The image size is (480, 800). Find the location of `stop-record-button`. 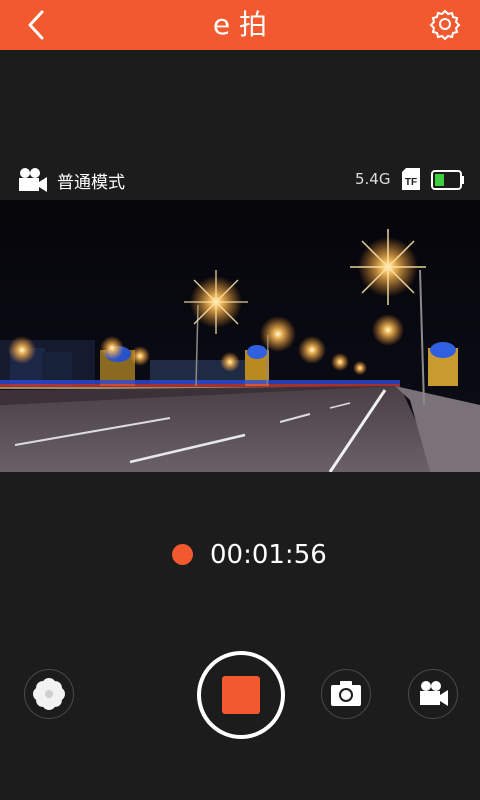

stop-record-button is located at coordinates (241, 695).